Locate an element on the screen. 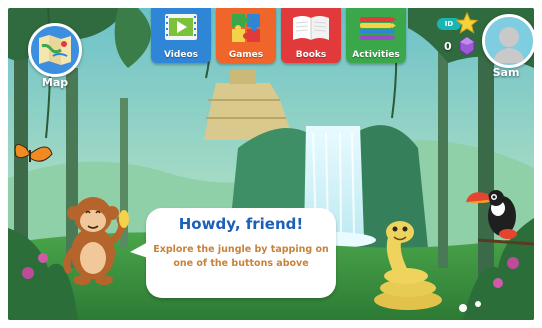 The image size is (542, 328). crayons-icon is located at coordinates (378, 28).